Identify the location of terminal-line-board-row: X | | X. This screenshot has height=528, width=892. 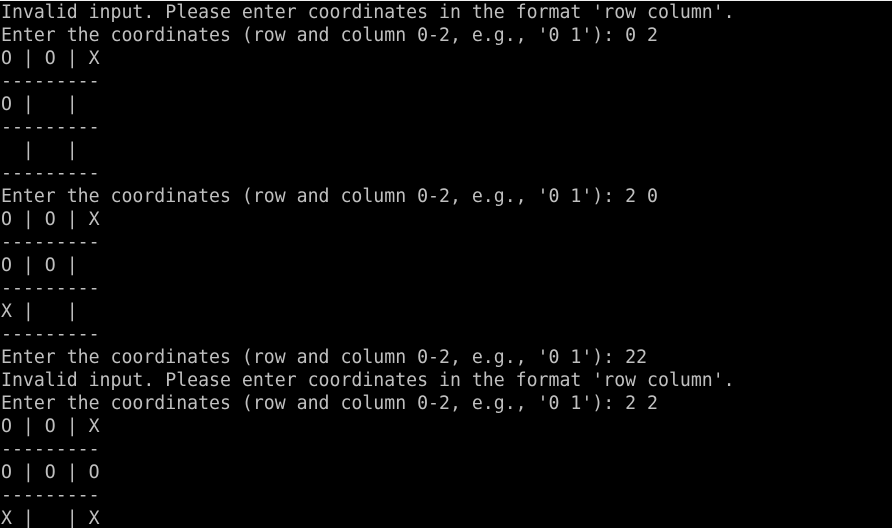
(50, 518).